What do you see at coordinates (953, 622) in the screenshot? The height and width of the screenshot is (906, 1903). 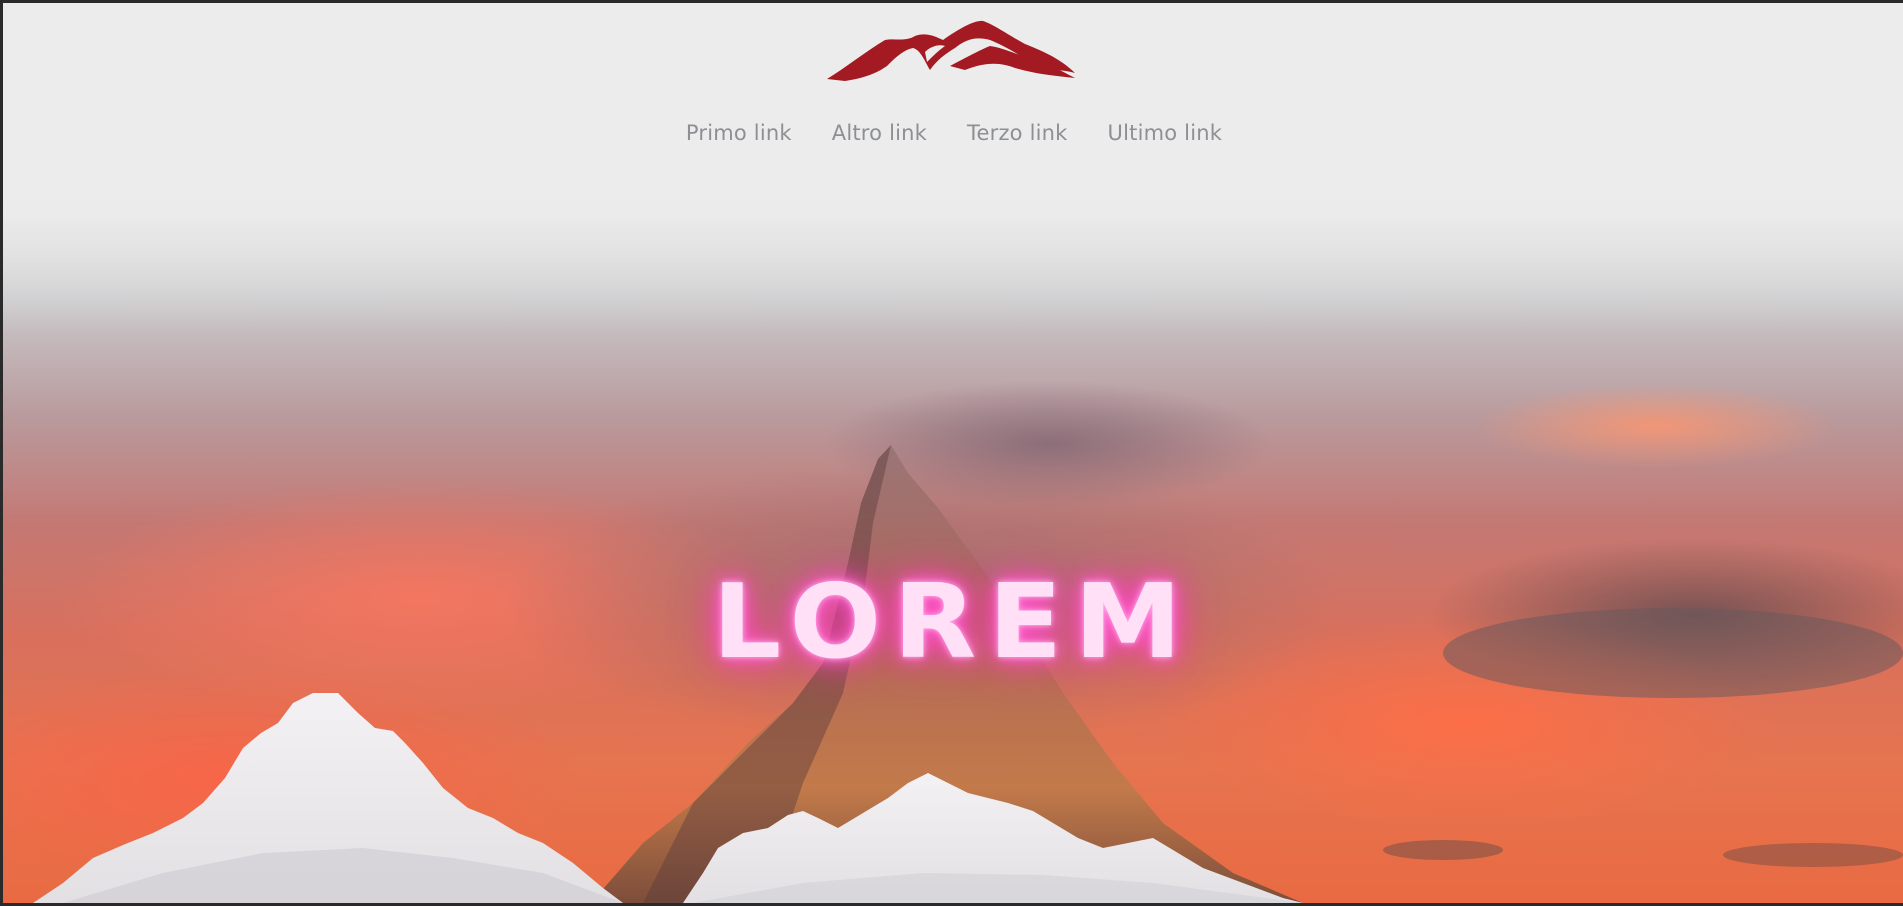 I see `hero-title: LOREM` at bounding box center [953, 622].